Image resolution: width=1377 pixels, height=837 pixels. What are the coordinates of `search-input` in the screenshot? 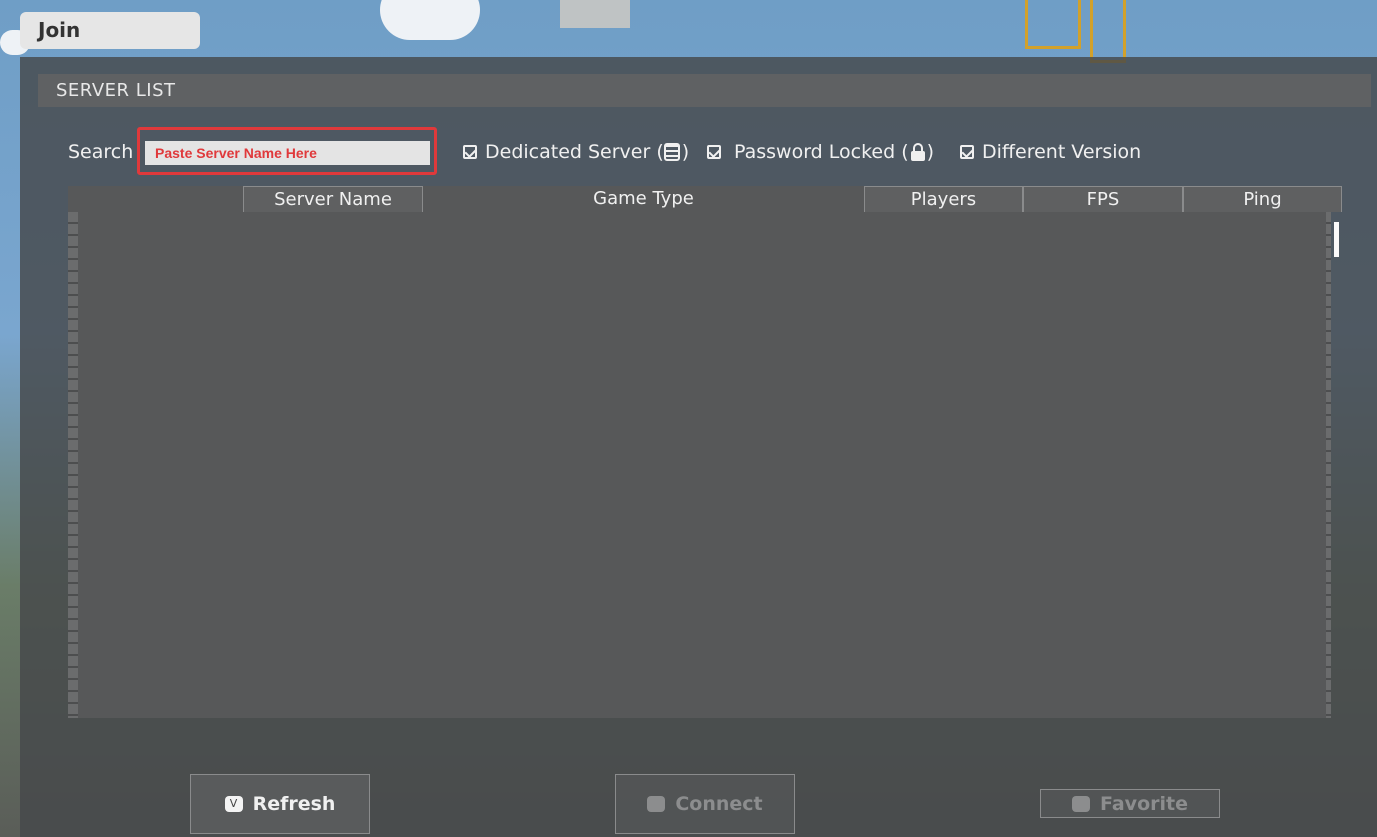 It's located at (287, 153).